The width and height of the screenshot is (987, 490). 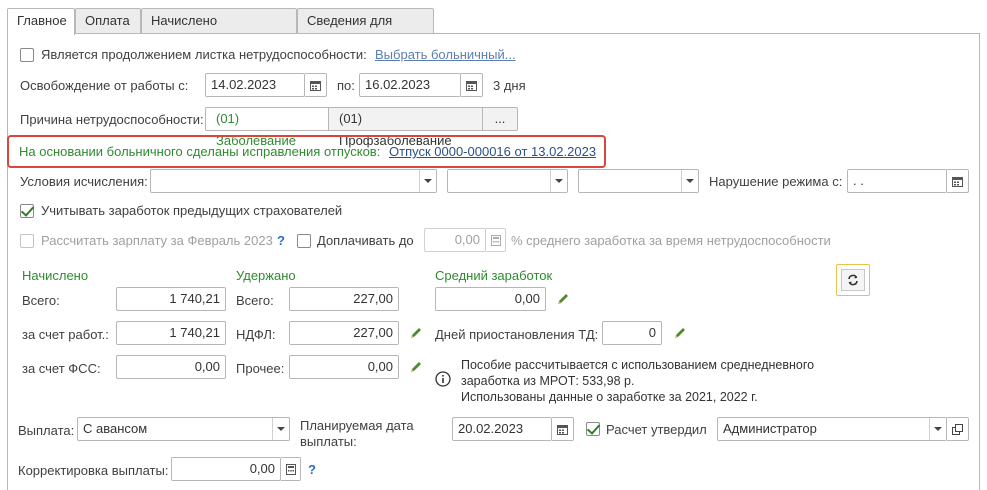 I want to click on accrued-employer-field: 1 740,21, so click(x=171, y=333).